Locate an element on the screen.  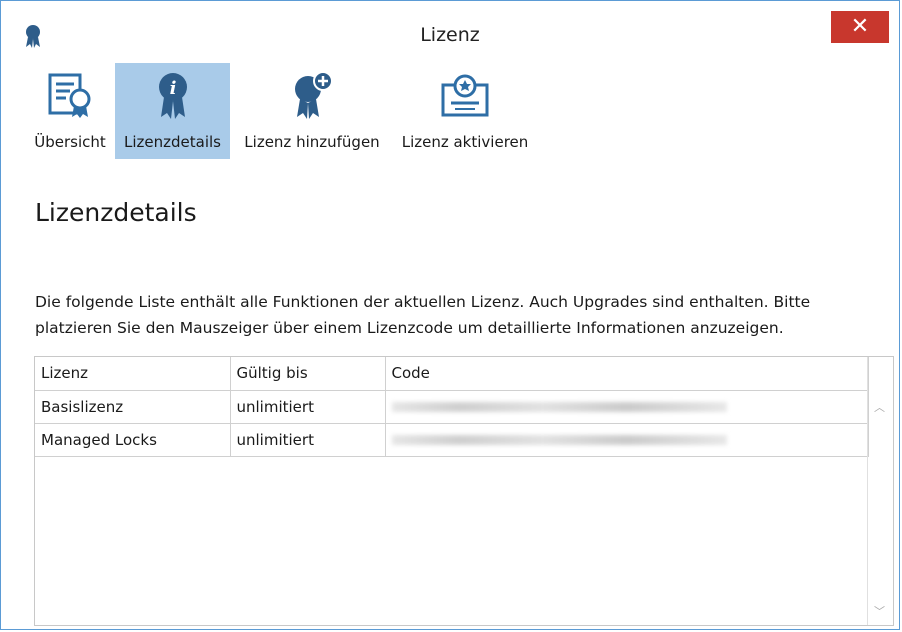
table-header-row: Lizenz Gültig bis Code is located at coordinates (452, 374).